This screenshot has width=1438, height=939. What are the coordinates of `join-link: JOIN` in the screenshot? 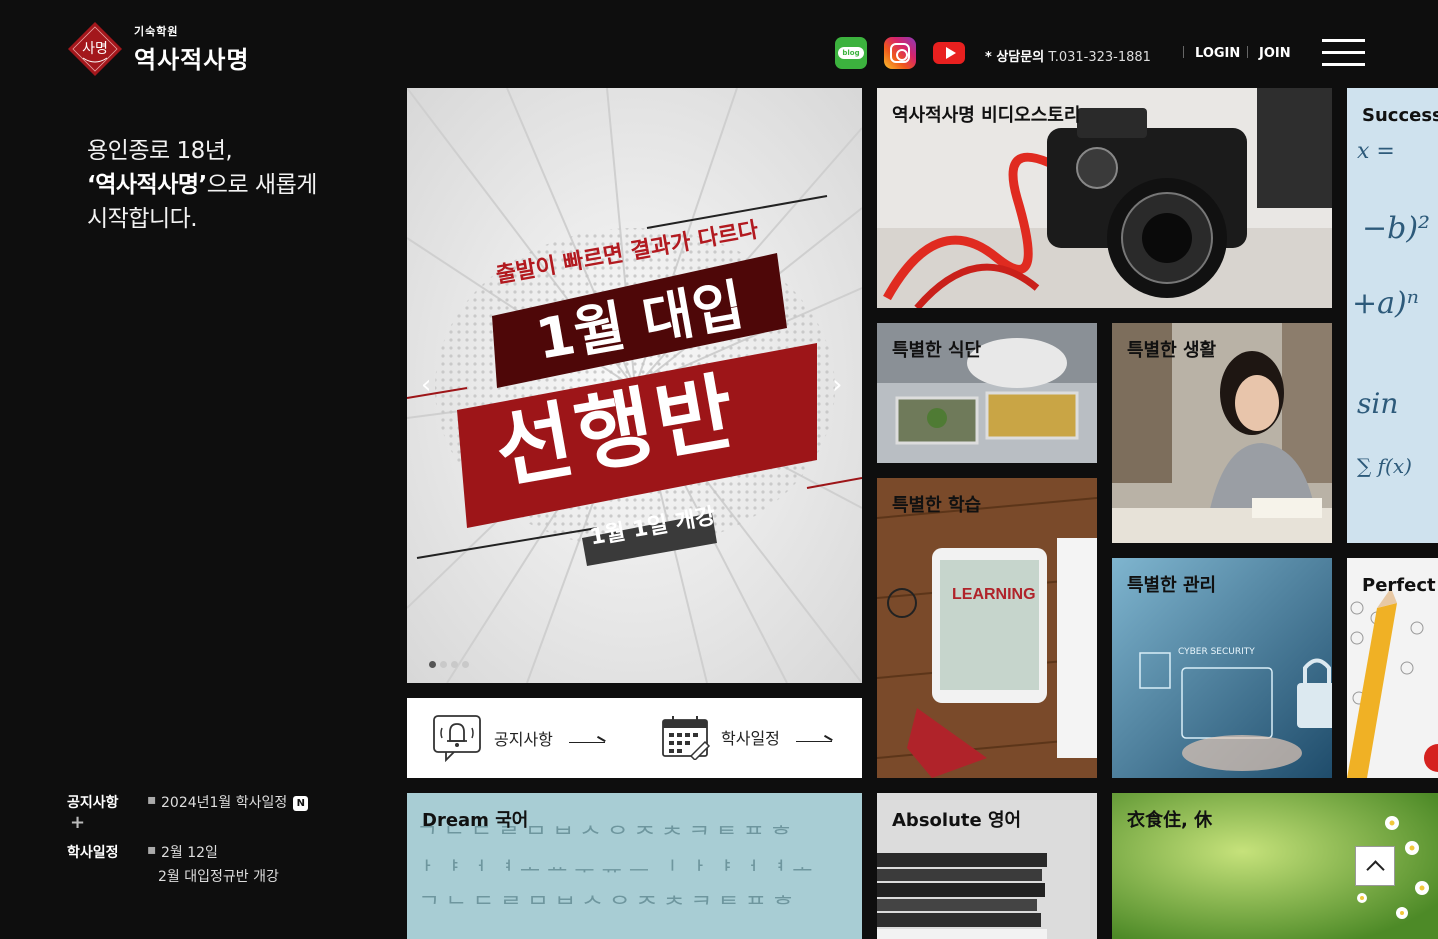 It's located at (1275, 53).